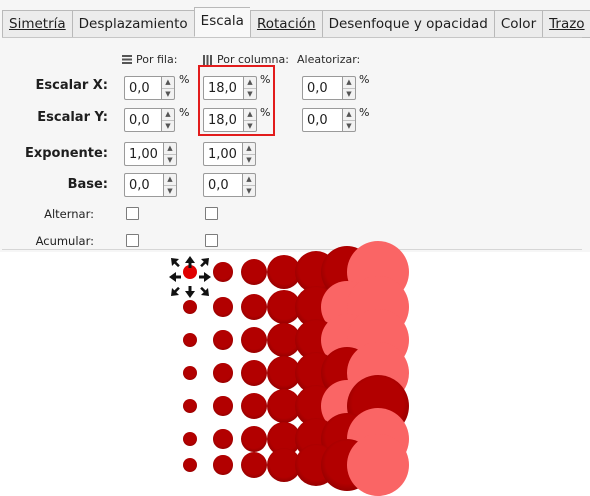 The height and width of the screenshot is (496, 590). What do you see at coordinates (149, 88) in the screenshot?
I see `scale-x-per-row-spinner: 0,0 ▲ ▼` at bounding box center [149, 88].